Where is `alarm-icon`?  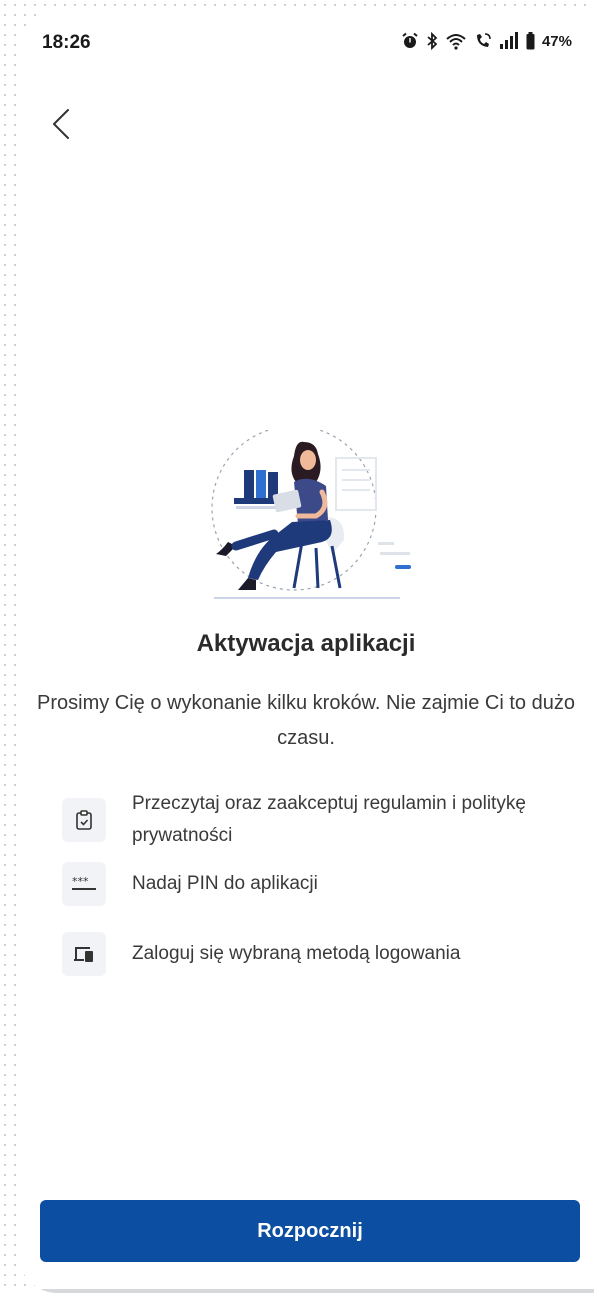 alarm-icon is located at coordinates (410, 41).